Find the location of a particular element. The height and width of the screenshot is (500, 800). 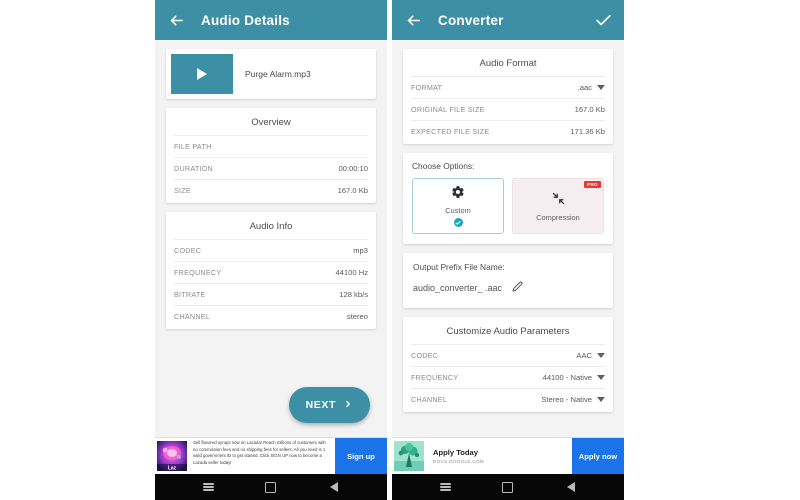

svg-text: Laz is located at coordinates (172, 468).